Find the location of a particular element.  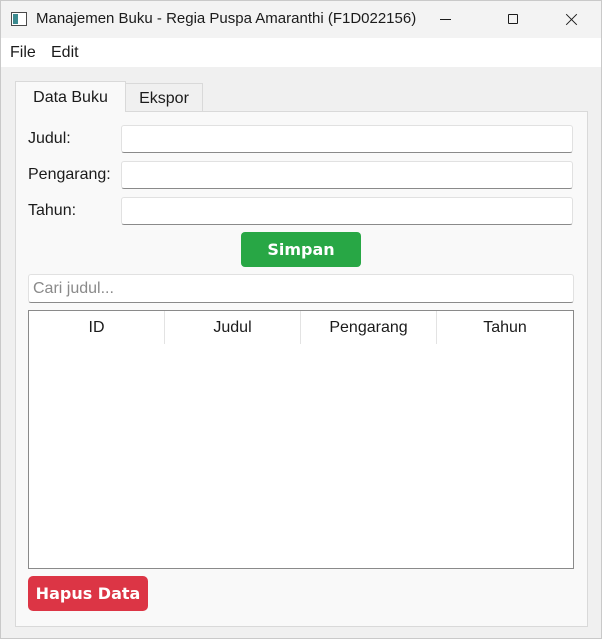

minimize-icon is located at coordinates (446, 19).